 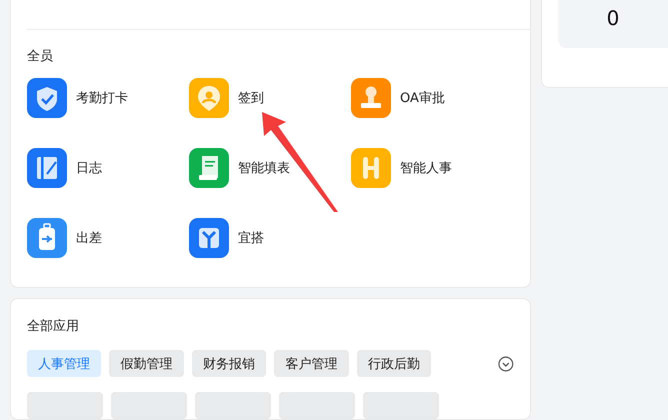 I want to click on stat-value: 0, so click(x=613, y=18).